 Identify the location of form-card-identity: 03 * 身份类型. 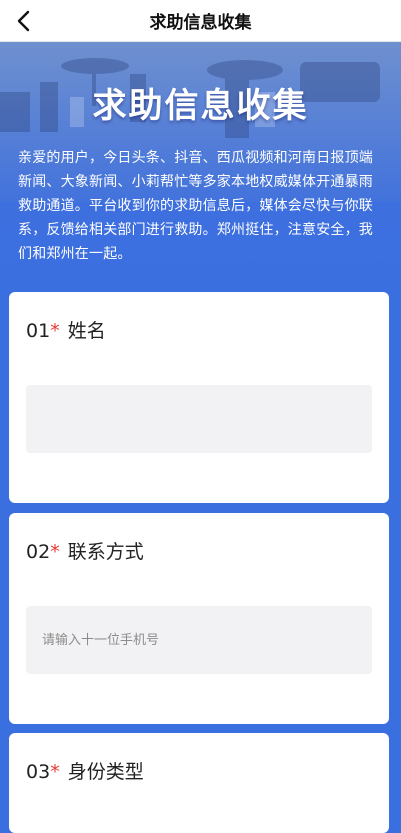
(199, 783).